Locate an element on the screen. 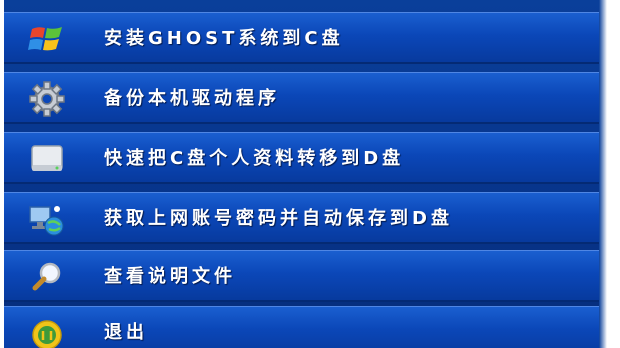 This screenshot has height=348, width=620. drive-icon is located at coordinates (47, 159).